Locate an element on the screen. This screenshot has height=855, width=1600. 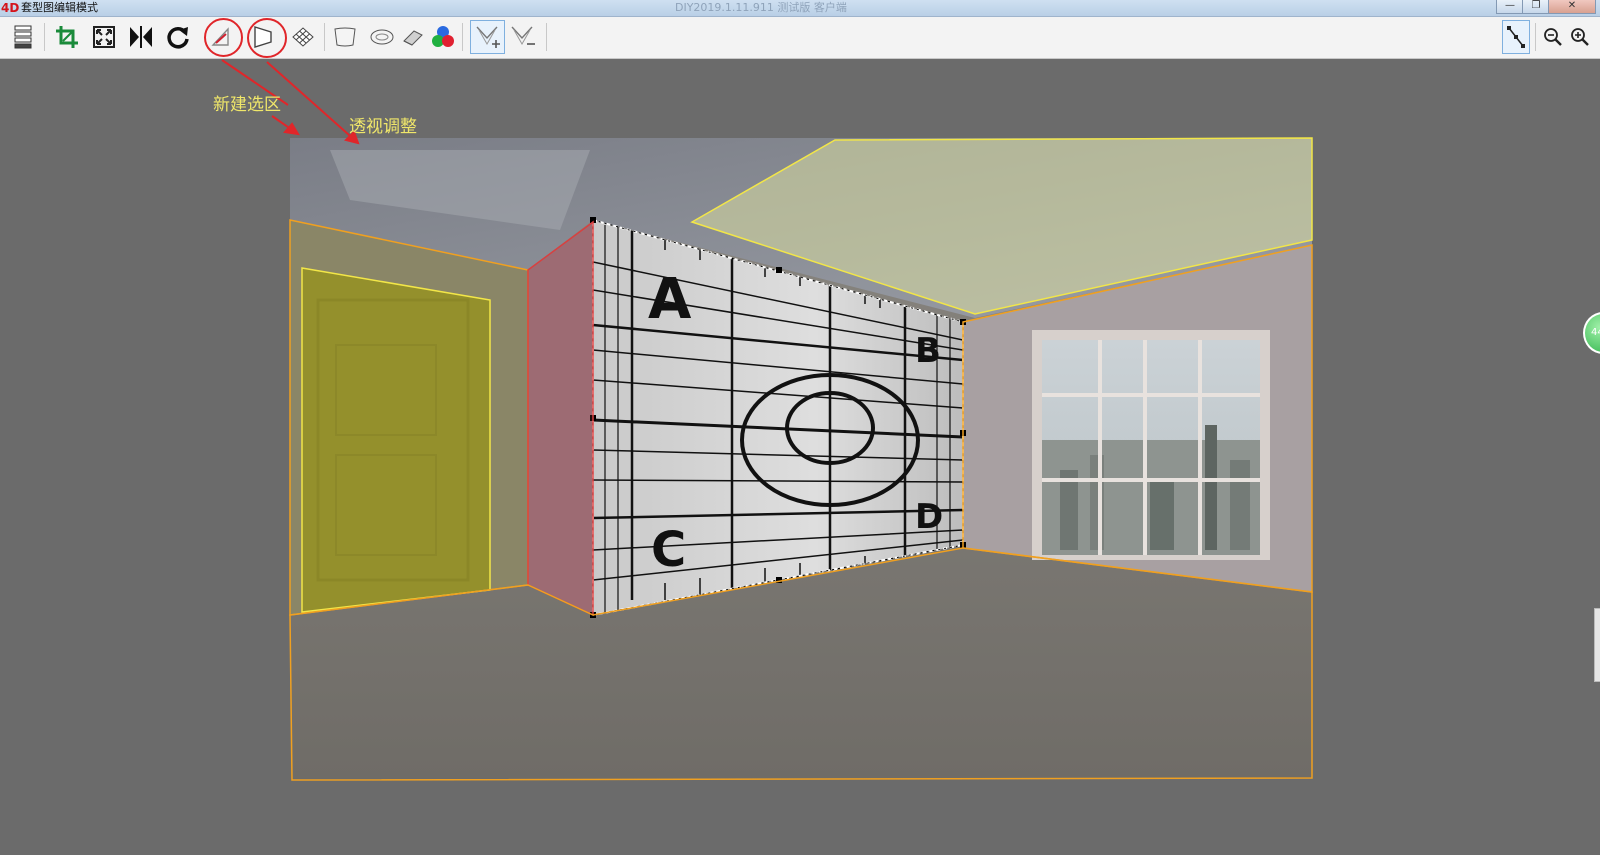
window-view is located at coordinates (1151, 445).